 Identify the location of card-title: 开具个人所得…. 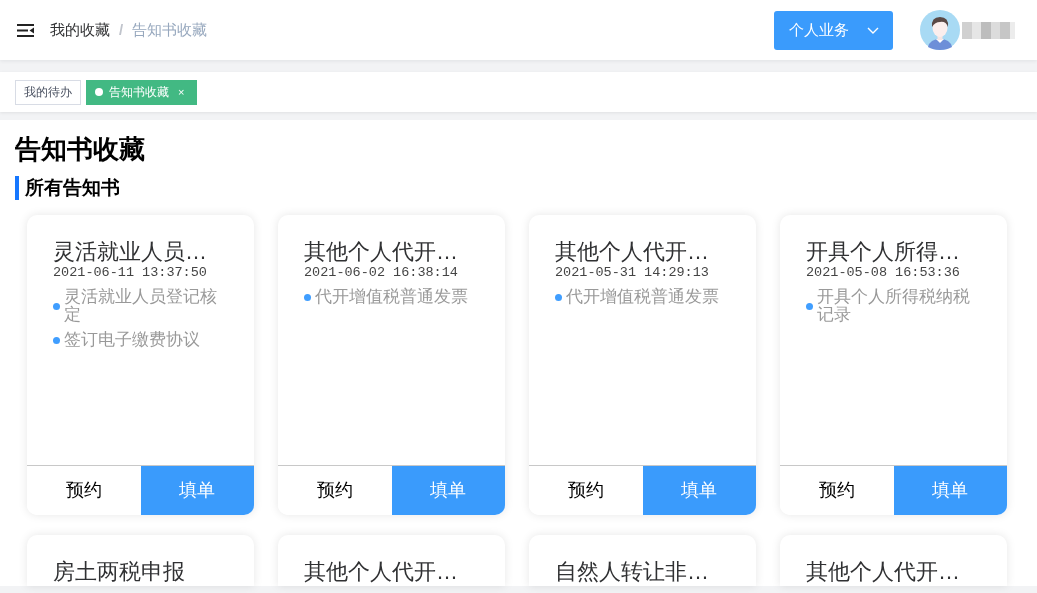
(883, 252).